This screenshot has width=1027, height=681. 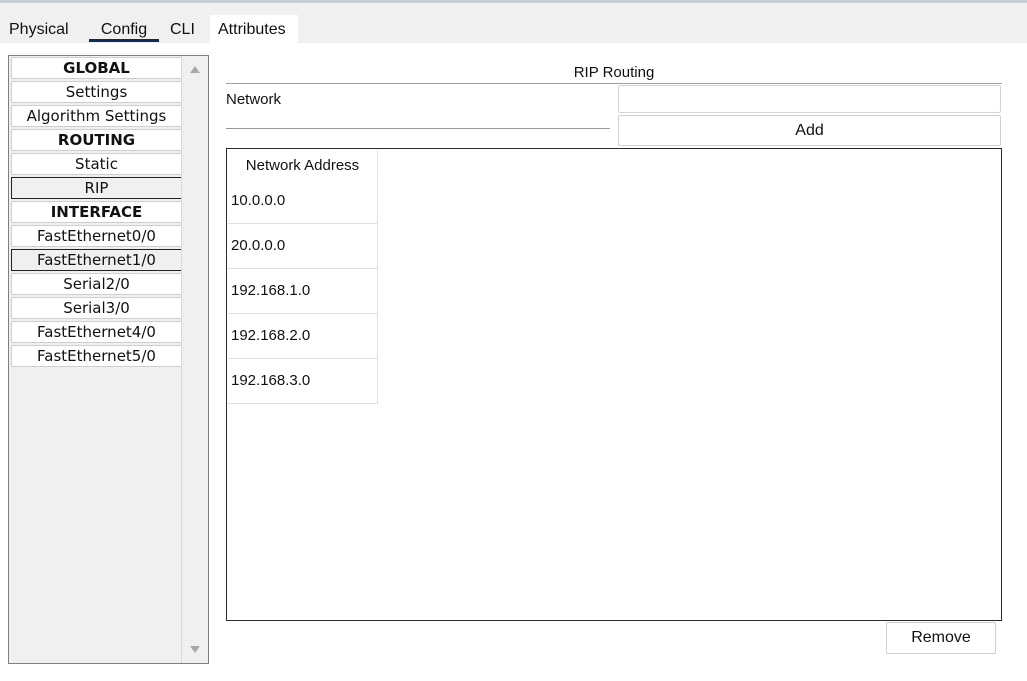 I want to click on tab-cli: CLI, so click(x=184, y=29).